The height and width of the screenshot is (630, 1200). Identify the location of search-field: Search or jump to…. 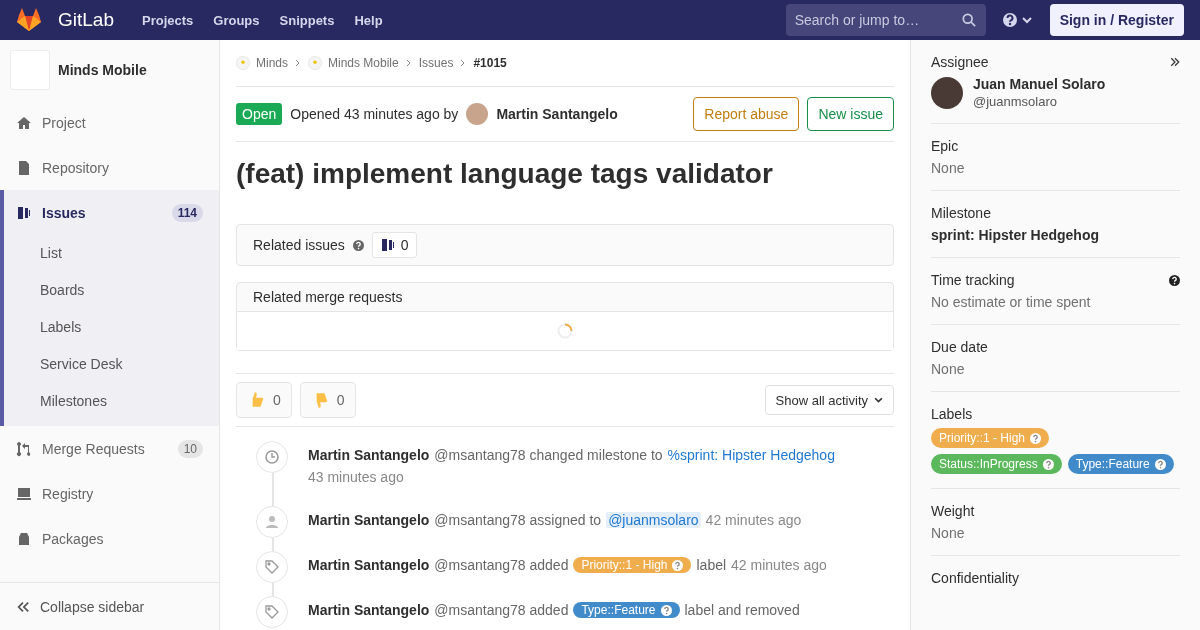
(885, 20).